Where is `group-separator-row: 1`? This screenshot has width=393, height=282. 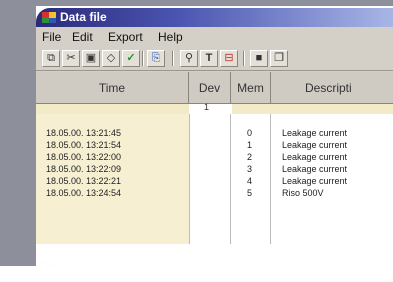
group-separator-row: 1 is located at coordinates (214, 108).